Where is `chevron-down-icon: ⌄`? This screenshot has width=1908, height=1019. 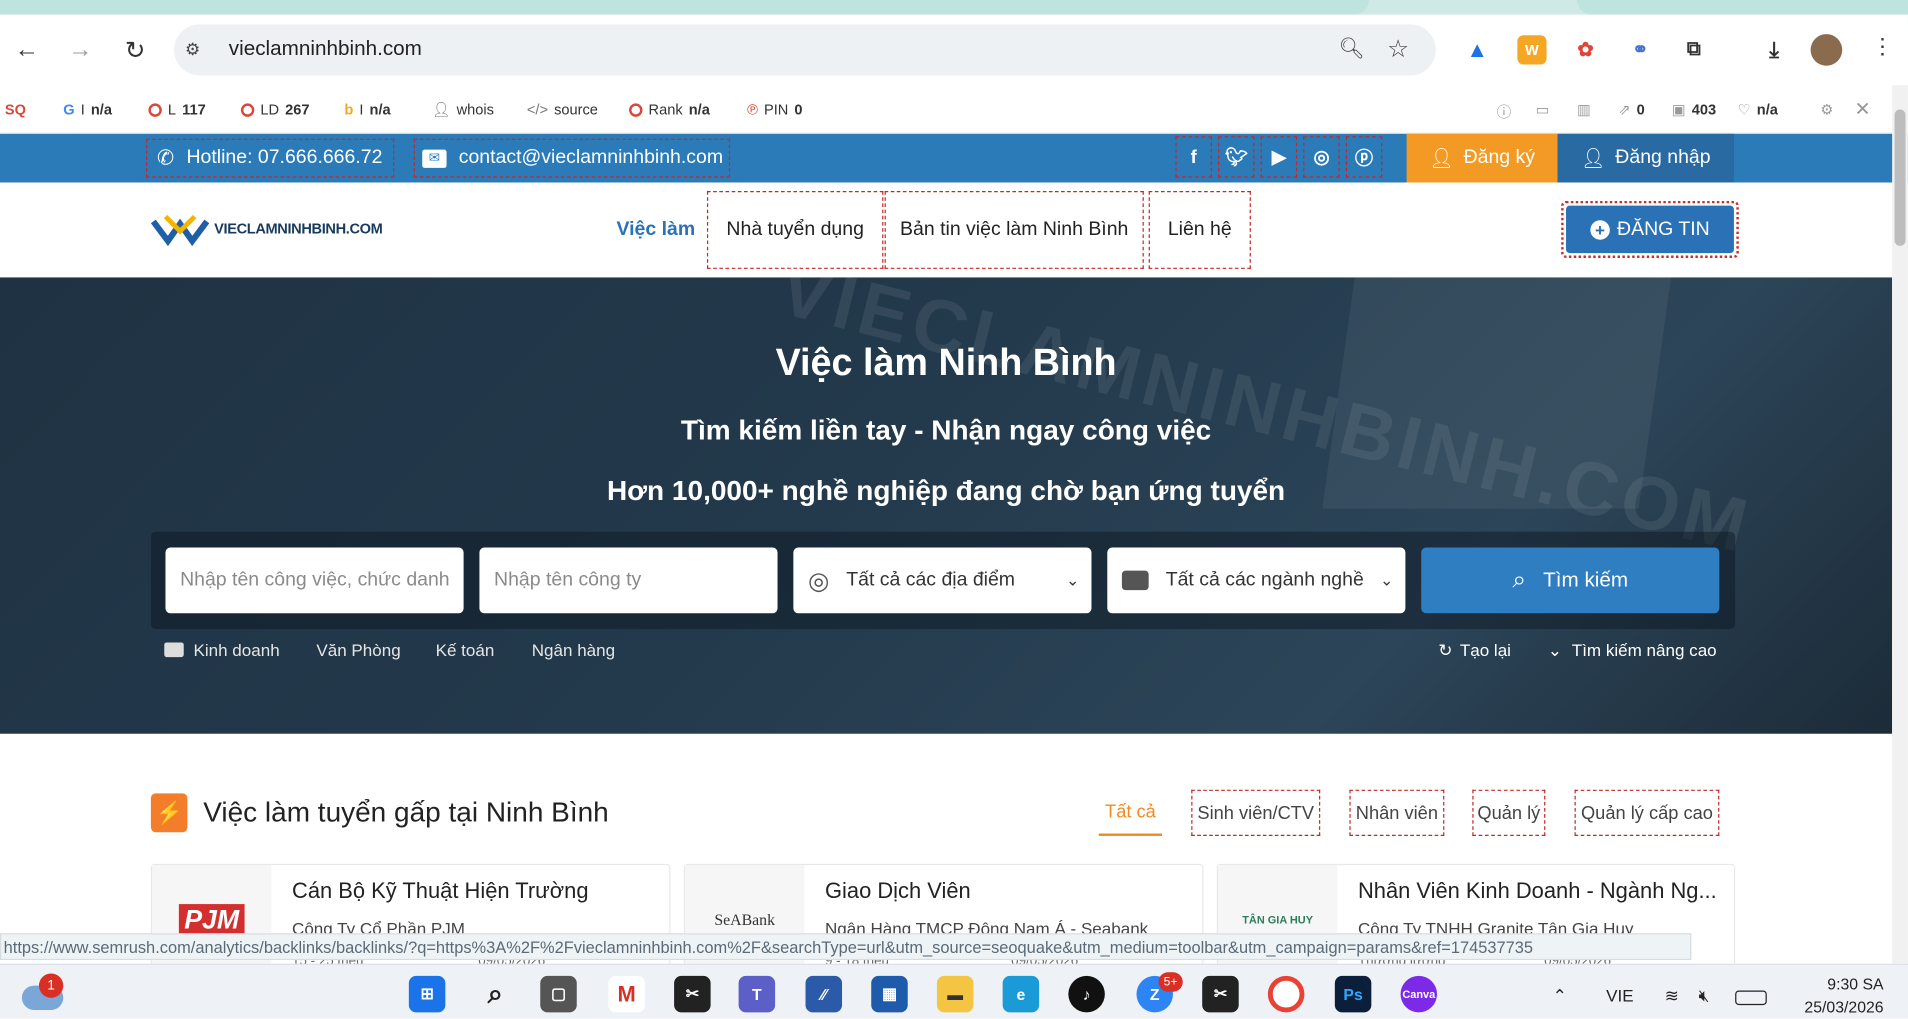
chevron-down-icon: ⌄ is located at coordinates (1555, 650).